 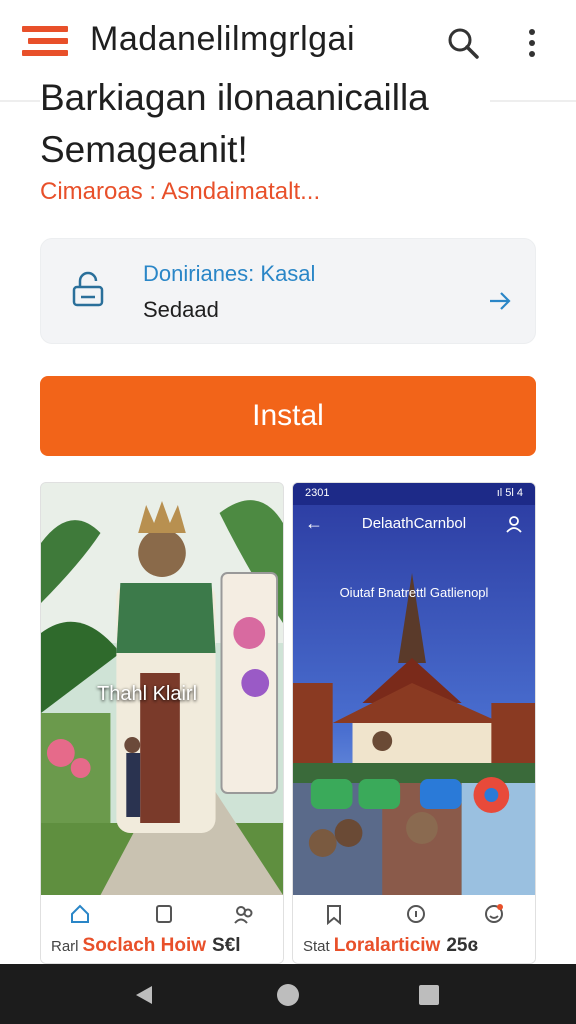 I want to click on caption-accent: Soclach Hoiw, so click(x=144, y=945).